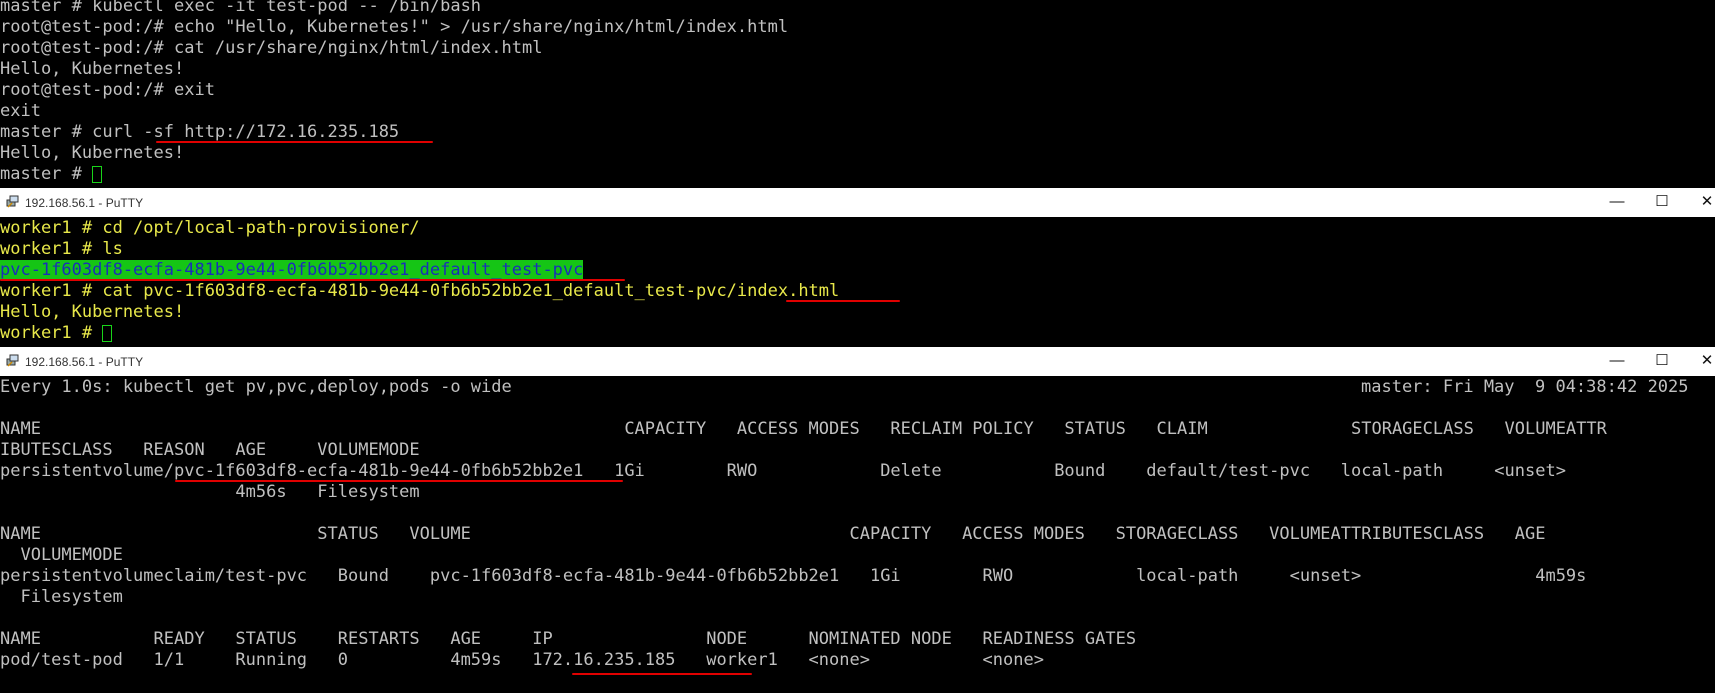 This screenshot has height=693, width=1715. Describe the element at coordinates (200, 132) in the screenshot. I see `terminal-line: master # curl -sf http://172.16.235.185` at that location.